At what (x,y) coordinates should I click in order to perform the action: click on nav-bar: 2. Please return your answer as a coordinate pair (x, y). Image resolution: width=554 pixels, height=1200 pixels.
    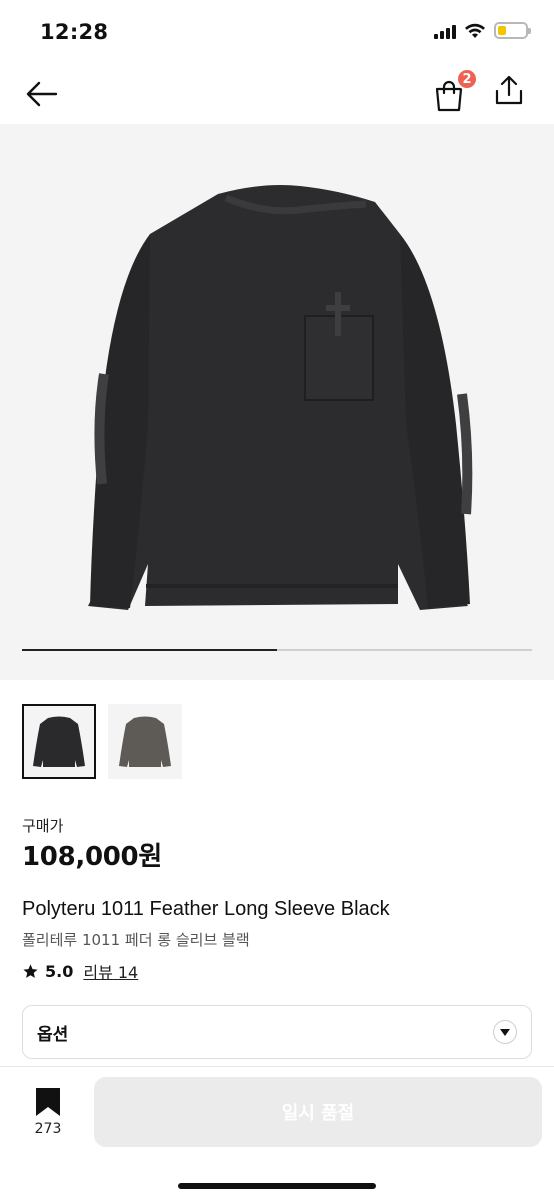
    Looking at the image, I should click on (277, 93).